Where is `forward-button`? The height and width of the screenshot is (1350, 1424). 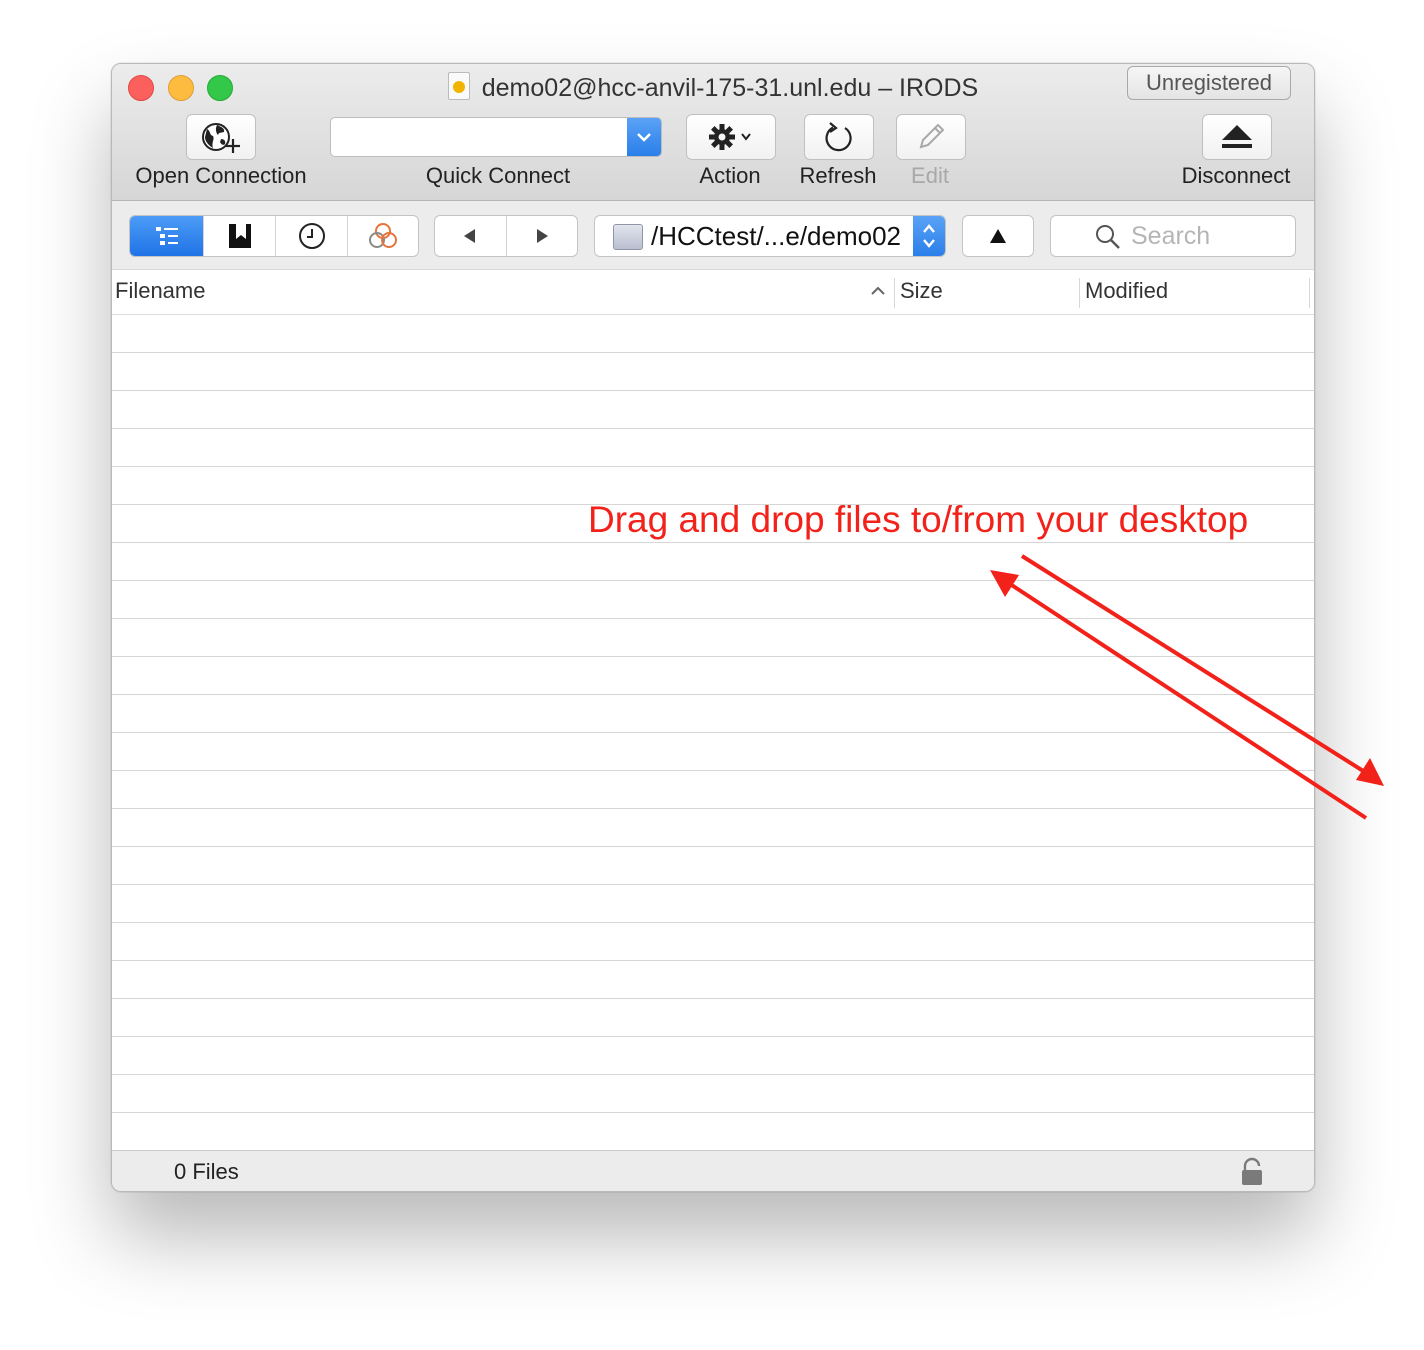
forward-button is located at coordinates (542, 236).